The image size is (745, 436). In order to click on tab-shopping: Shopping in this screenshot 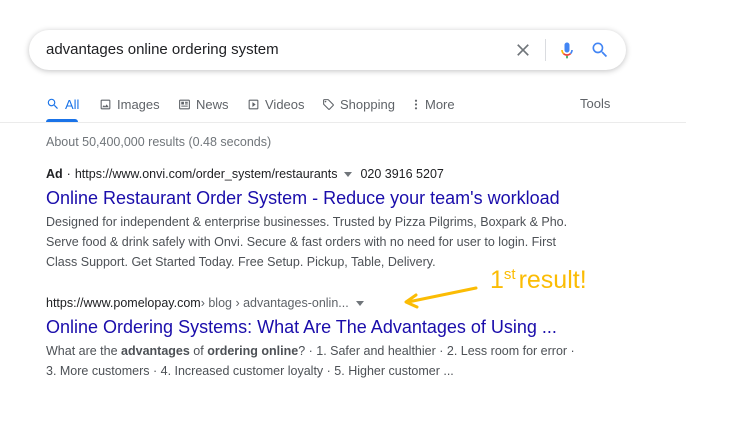, I will do `click(358, 104)`.